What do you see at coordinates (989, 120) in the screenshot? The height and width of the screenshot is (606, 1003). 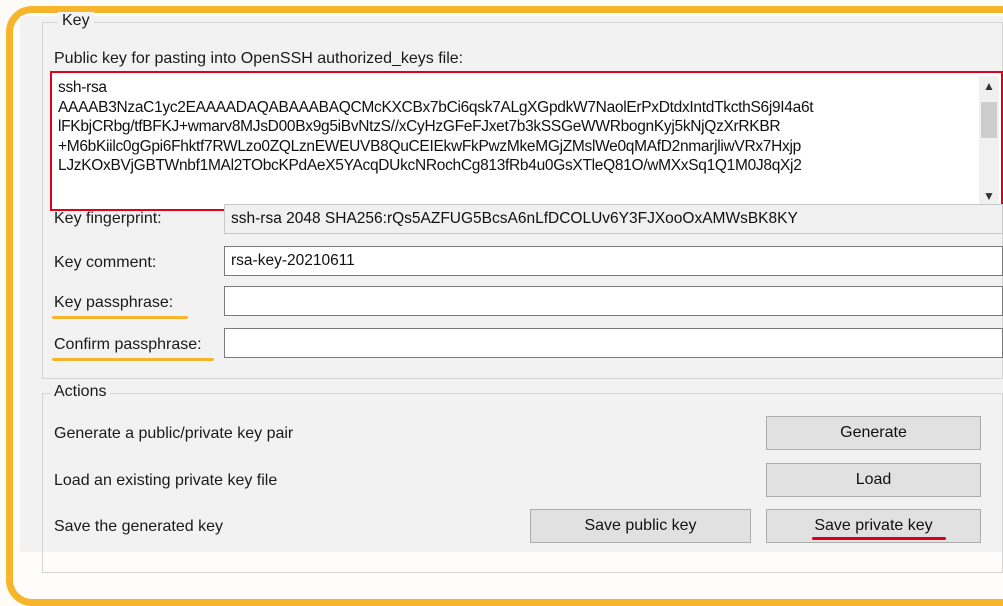 I see `scroll-thumb` at bounding box center [989, 120].